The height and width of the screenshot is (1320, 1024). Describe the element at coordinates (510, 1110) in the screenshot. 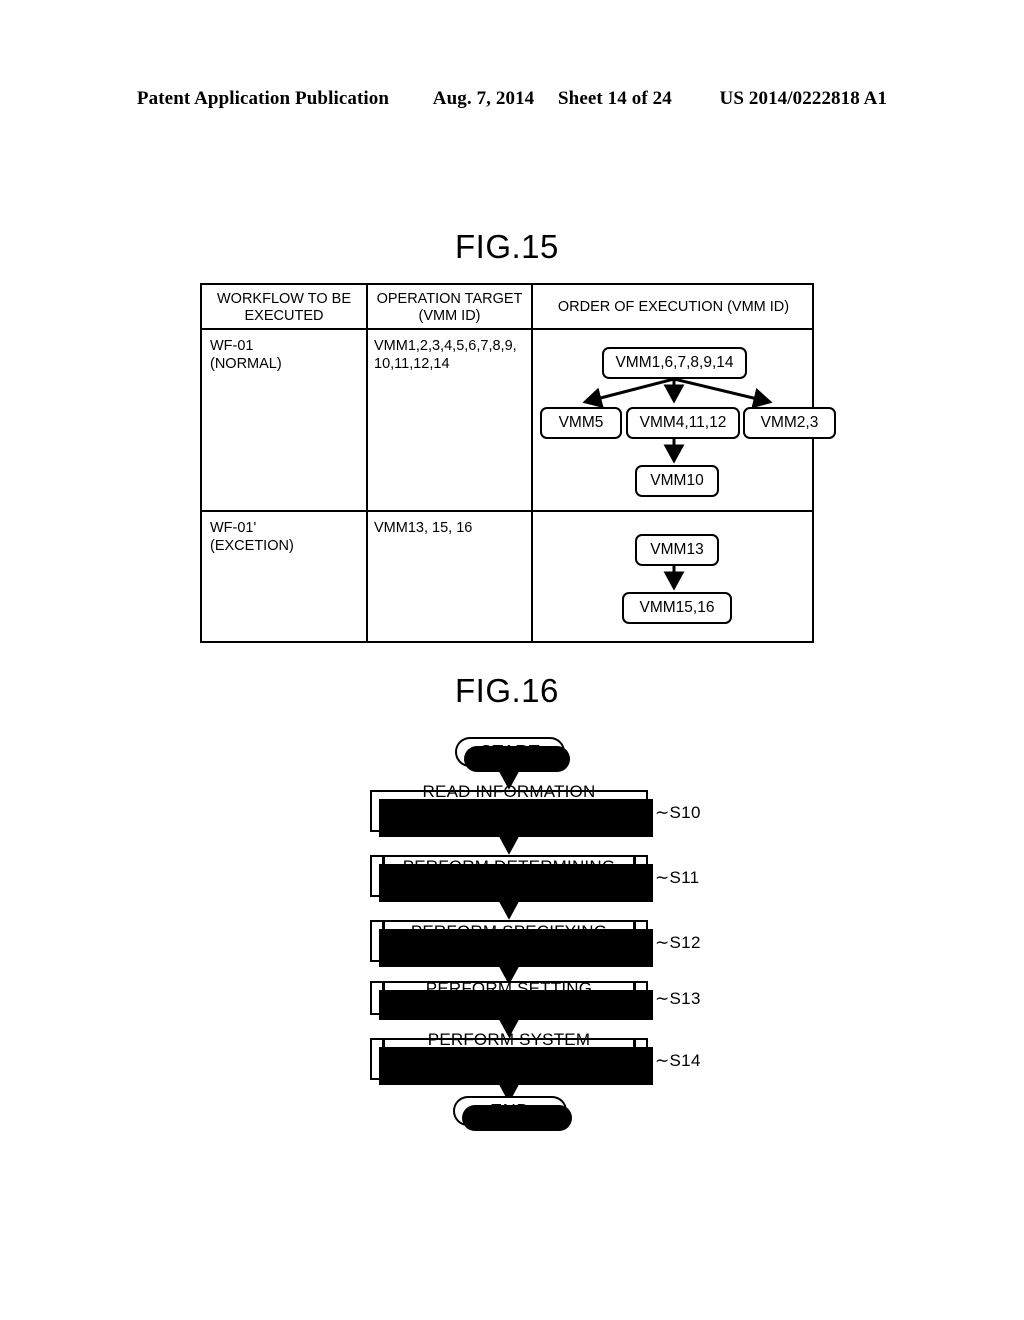

I see `flowchart-end-label: END` at that location.